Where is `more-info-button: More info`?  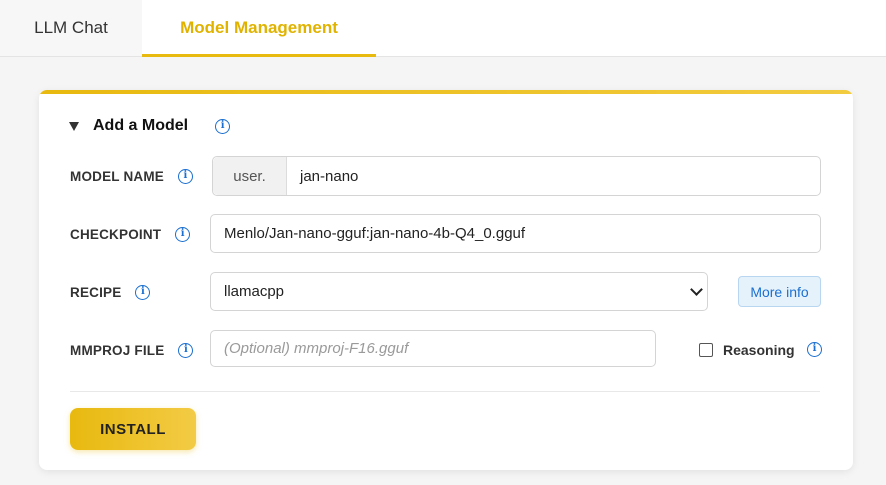 more-info-button: More info is located at coordinates (779, 291).